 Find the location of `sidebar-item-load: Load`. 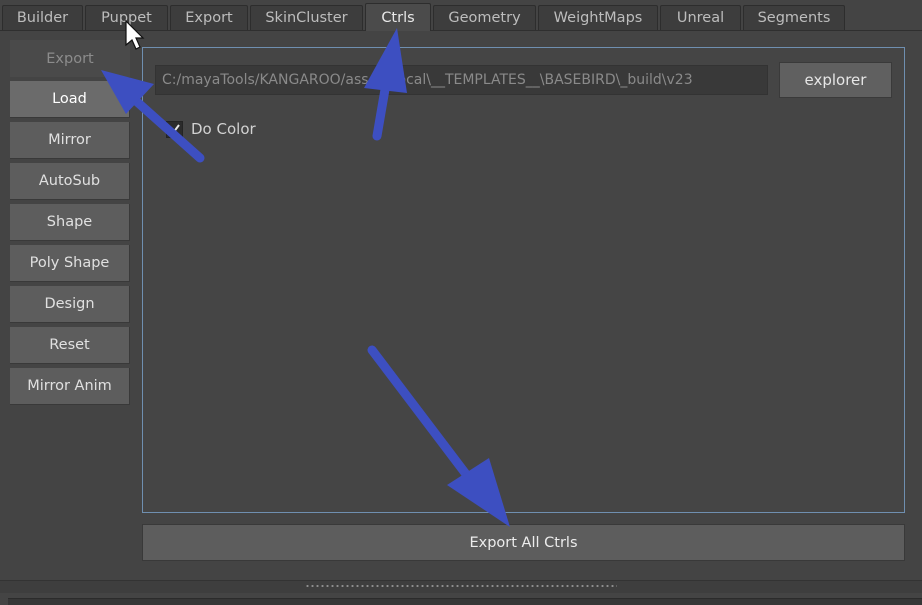

sidebar-item-load: Load is located at coordinates (70, 99).